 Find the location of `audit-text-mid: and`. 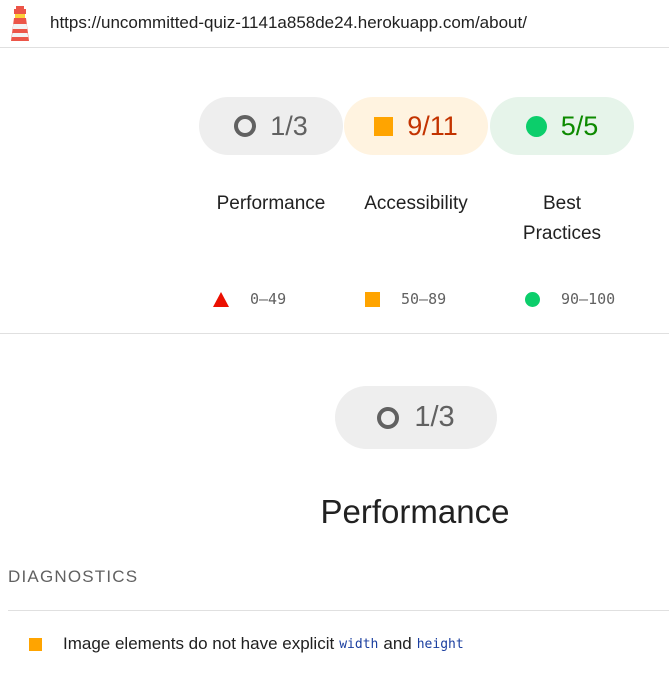

audit-text-mid: and is located at coordinates (397, 643).